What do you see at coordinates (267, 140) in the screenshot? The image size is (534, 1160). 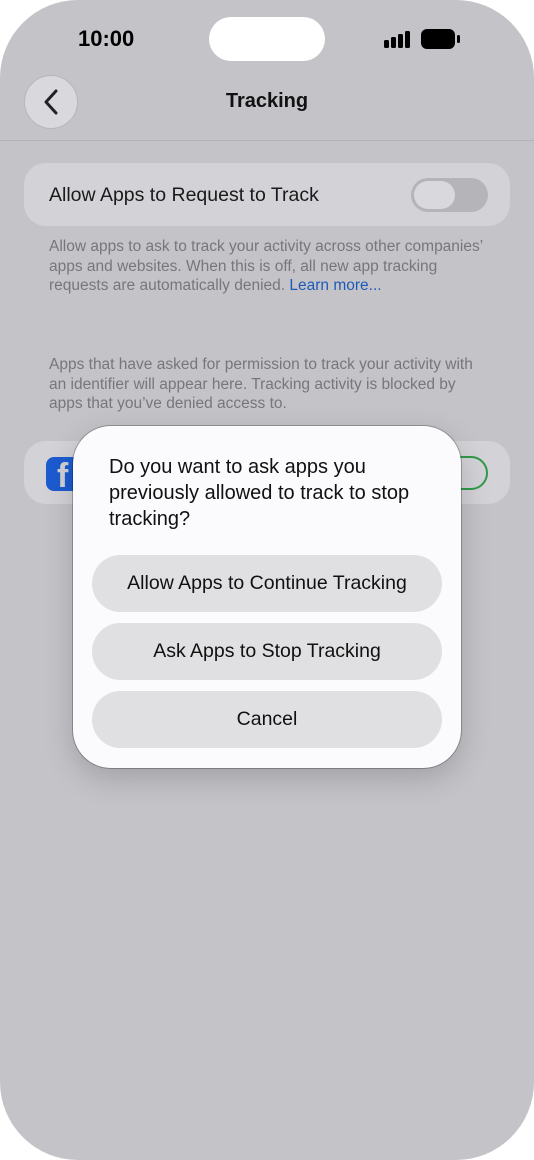 I see `nav-divider` at bounding box center [267, 140].